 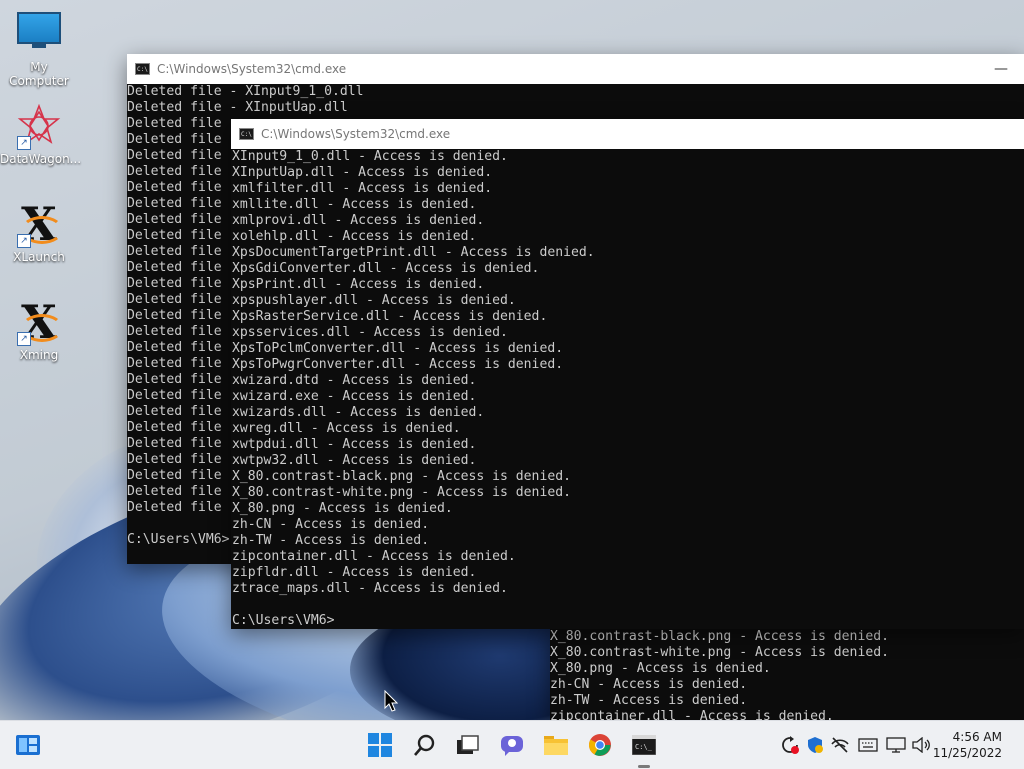 What do you see at coordinates (40, 322) in the screenshot?
I see `xming-icon: X ↗` at bounding box center [40, 322].